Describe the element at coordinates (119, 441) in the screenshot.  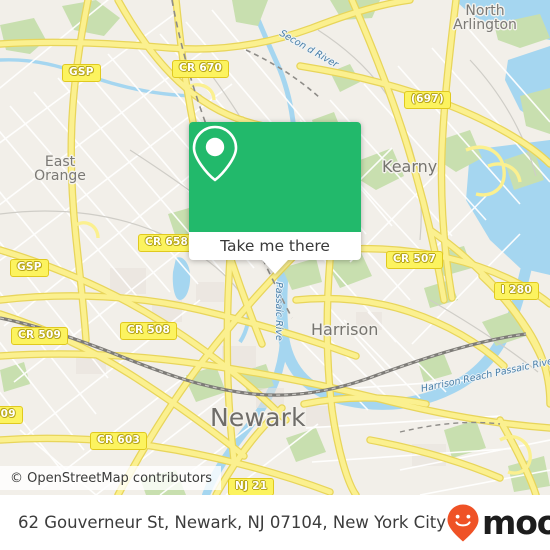
I see `shield-cr-603: CR 603` at that location.